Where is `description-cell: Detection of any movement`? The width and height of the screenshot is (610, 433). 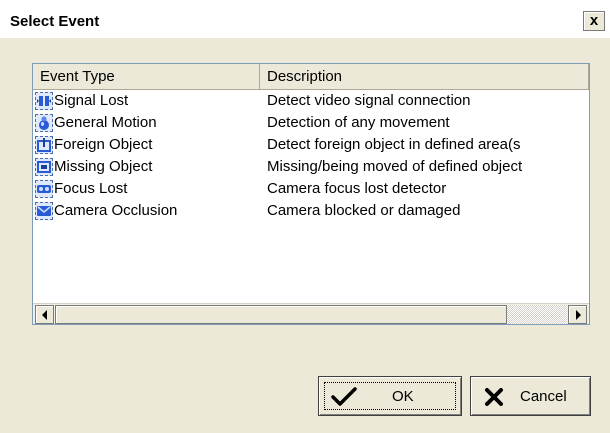
description-cell: Detection of any movement is located at coordinates (358, 122).